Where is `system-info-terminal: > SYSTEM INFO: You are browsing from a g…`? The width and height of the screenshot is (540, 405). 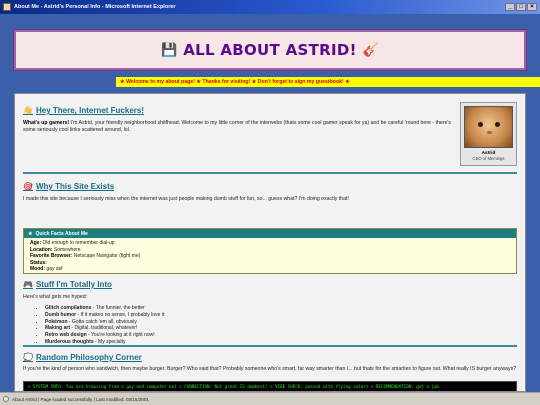 system-info-terminal: > SYSTEM INFO: You are browsing from a g… is located at coordinates (270, 386).